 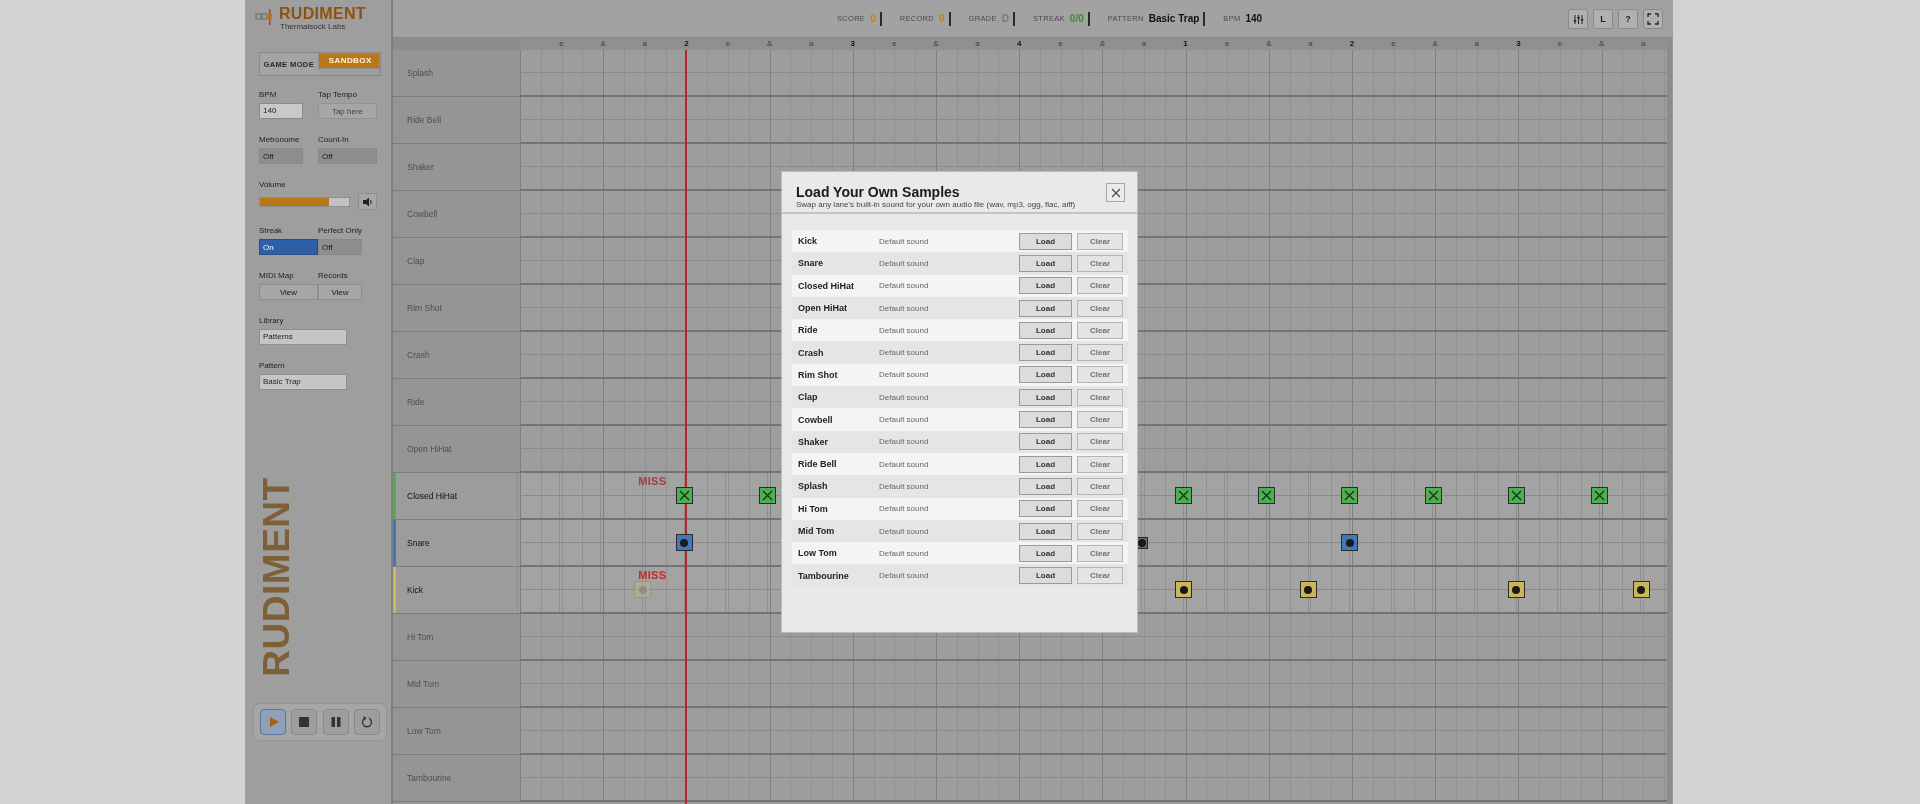 I want to click on control-label: Library, so click(x=272, y=321).